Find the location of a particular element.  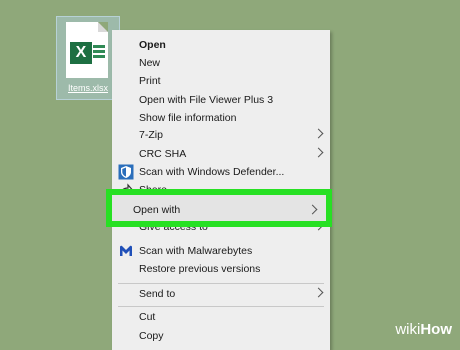

menu-item-label: 7-Zip is located at coordinates (151, 135).